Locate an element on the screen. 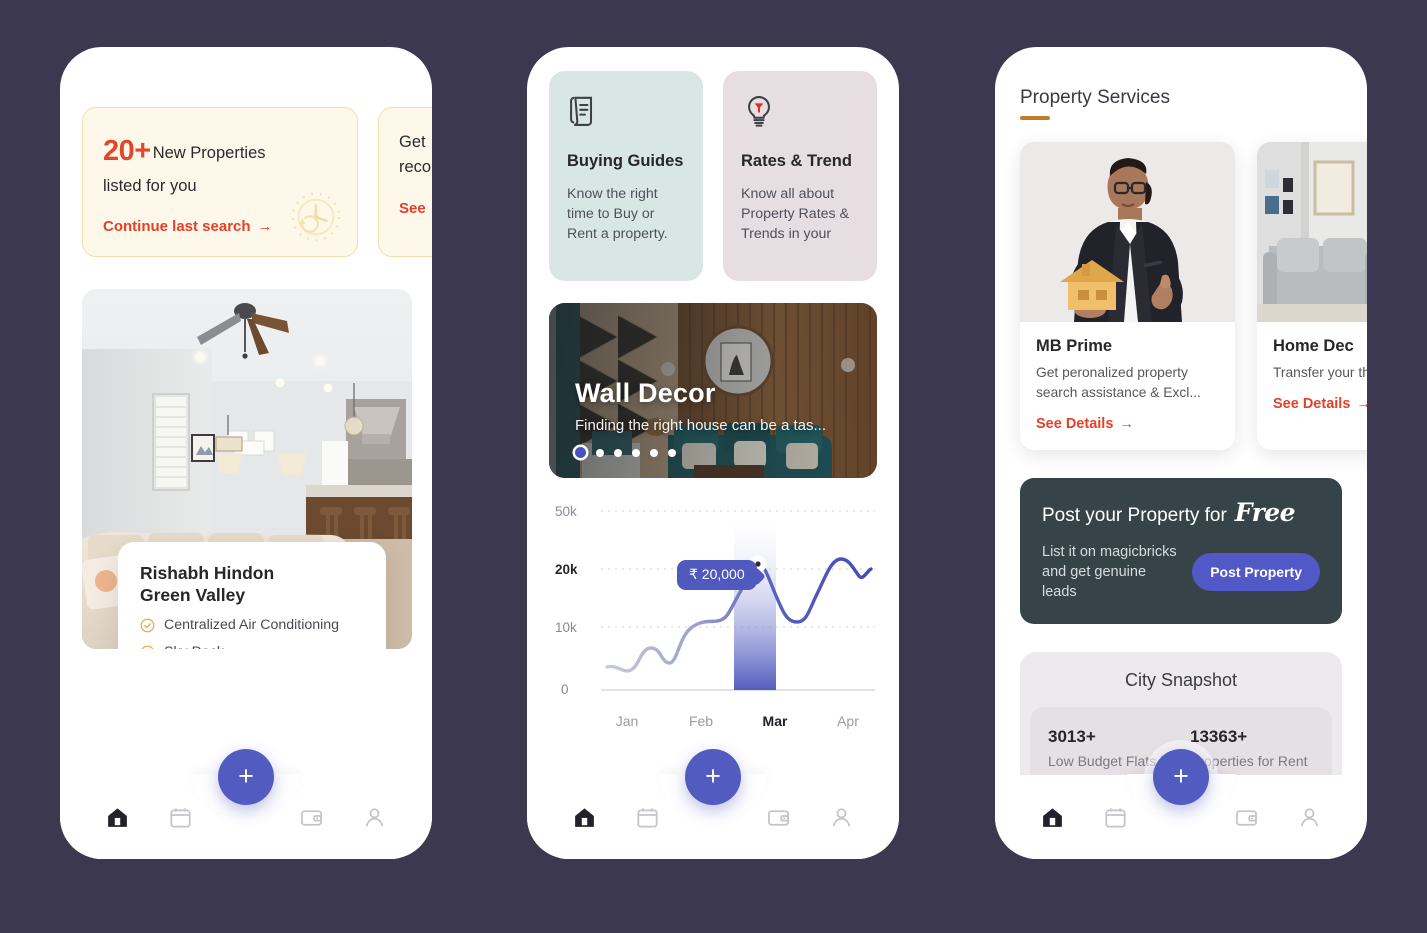 Image resolution: width=1427 pixels, height=933 pixels. promo-headline-text-2: listed for you is located at coordinates (150, 185).